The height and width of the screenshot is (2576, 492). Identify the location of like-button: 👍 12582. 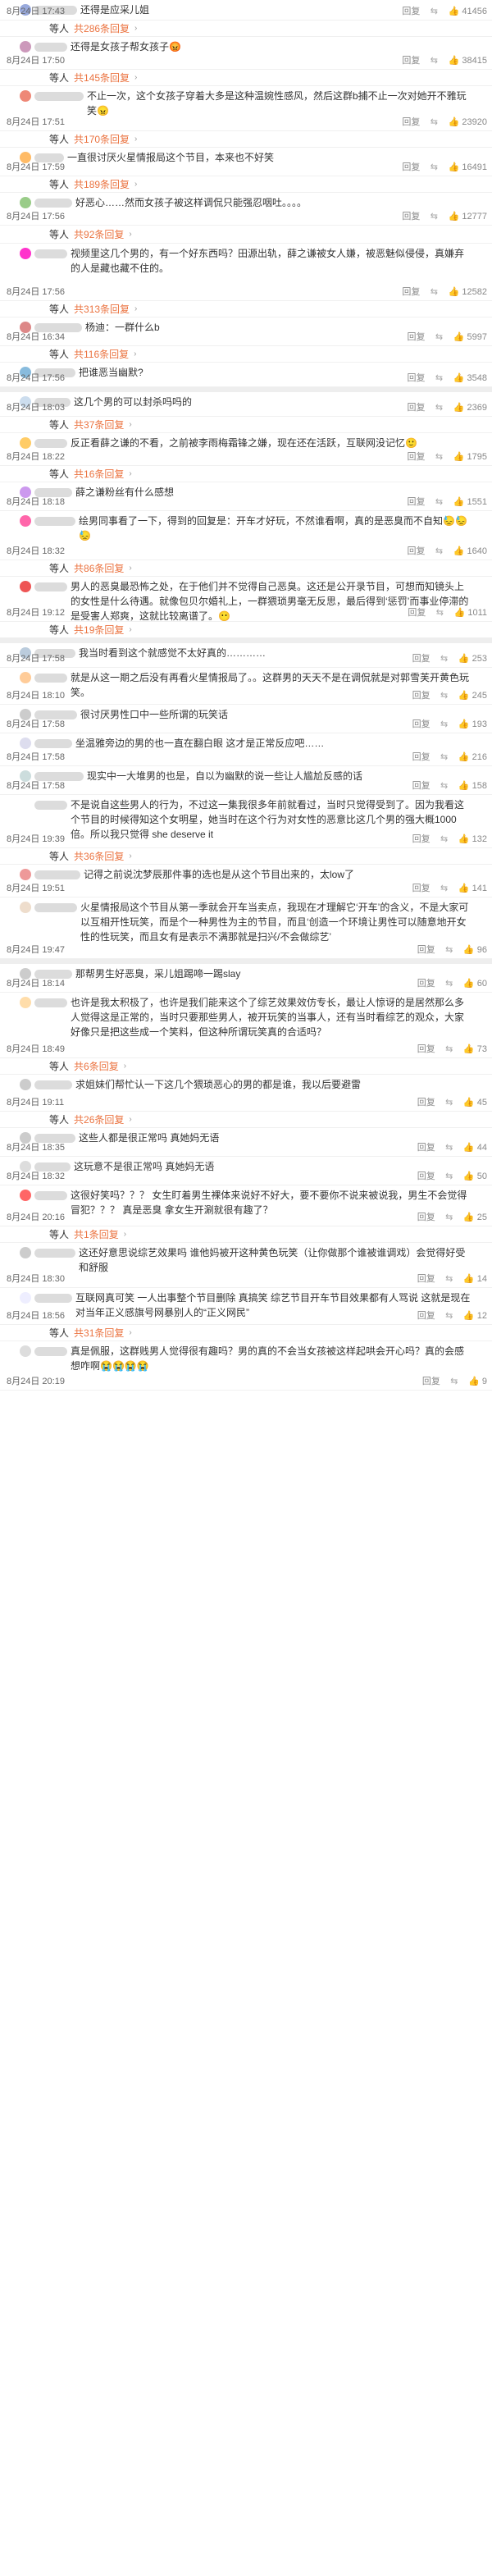
(467, 292).